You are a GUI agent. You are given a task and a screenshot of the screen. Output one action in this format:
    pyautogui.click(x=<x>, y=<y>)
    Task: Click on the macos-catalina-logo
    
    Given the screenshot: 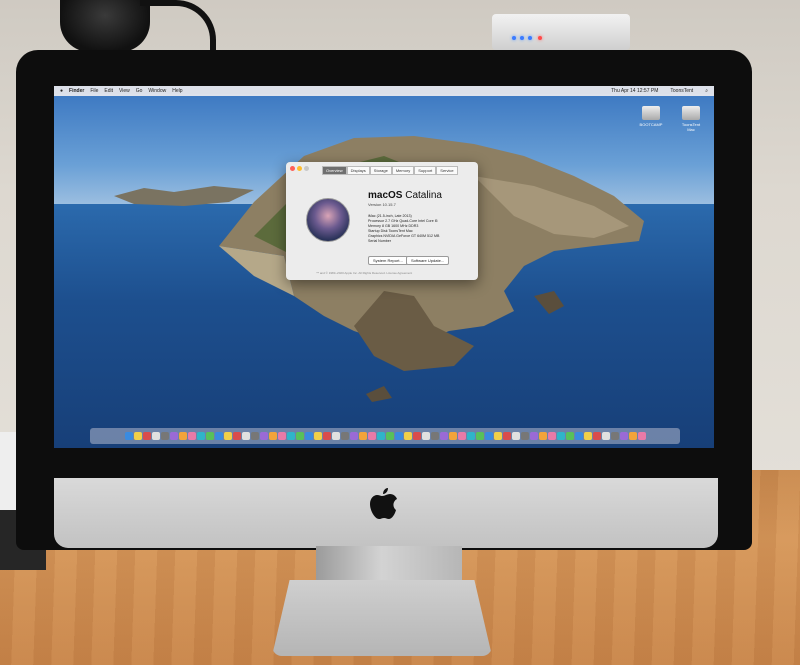 What is the action you would take?
    pyautogui.click(x=328, y=220)
    